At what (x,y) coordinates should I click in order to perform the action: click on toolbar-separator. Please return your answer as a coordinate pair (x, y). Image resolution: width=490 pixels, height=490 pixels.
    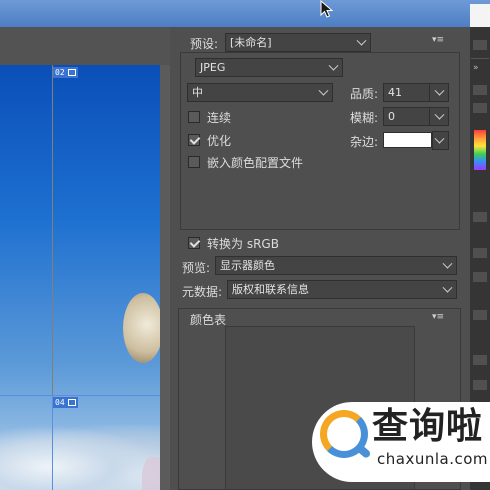
    Looking at the image, I should click on (480, 58).